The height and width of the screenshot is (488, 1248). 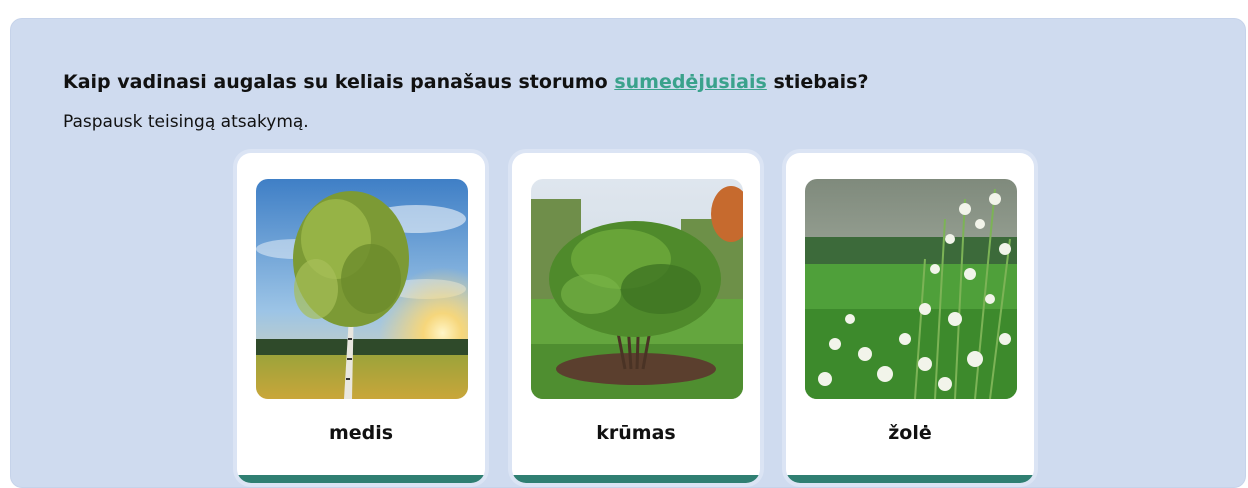 What do you see at coordinates (690, 82) in the screenshot?
I see `term-link: sumedėjusiais` at bounding box center [690, 82].